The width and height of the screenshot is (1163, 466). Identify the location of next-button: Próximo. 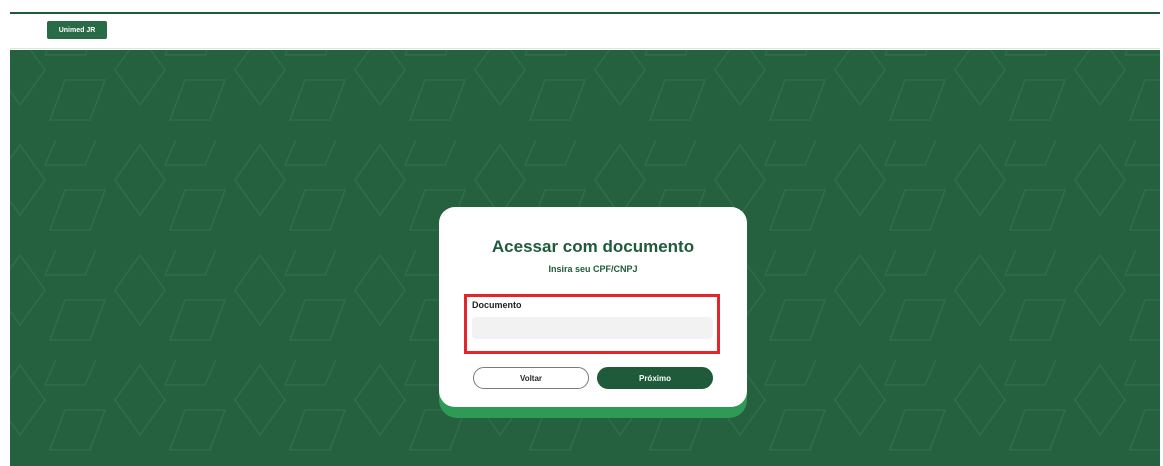
(655, 378).